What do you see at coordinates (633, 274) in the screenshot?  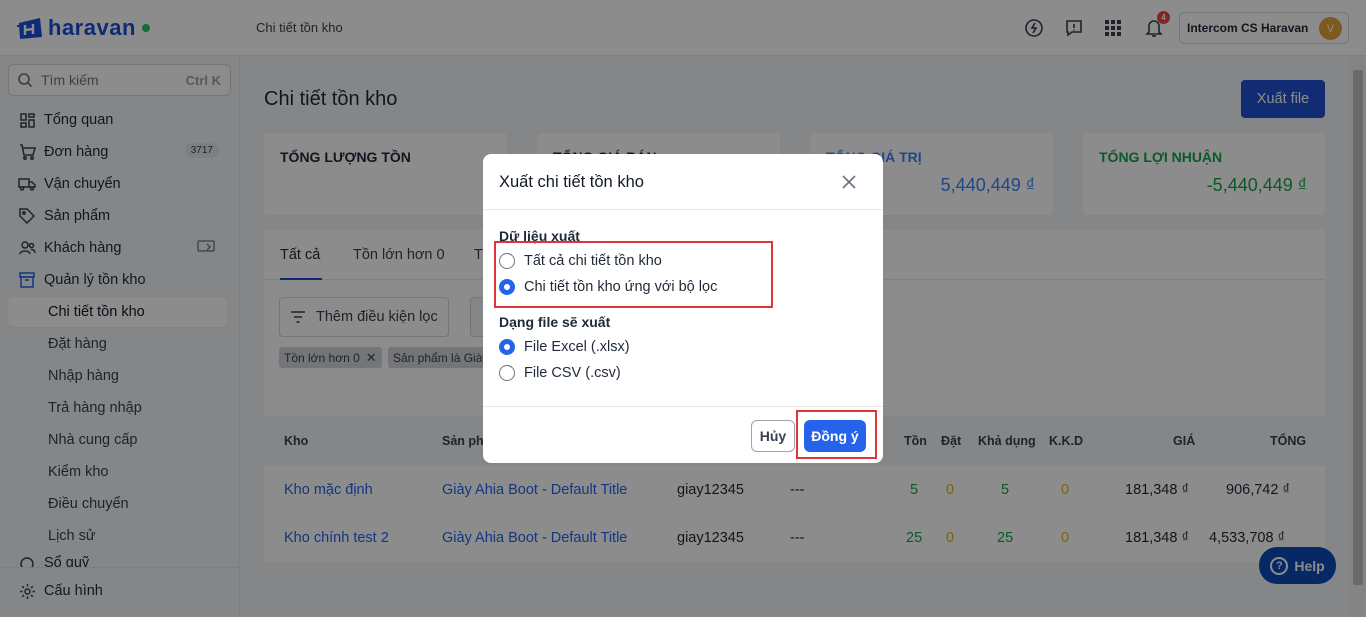 I see `highlight-box-options` at bounding box center [633, 274].